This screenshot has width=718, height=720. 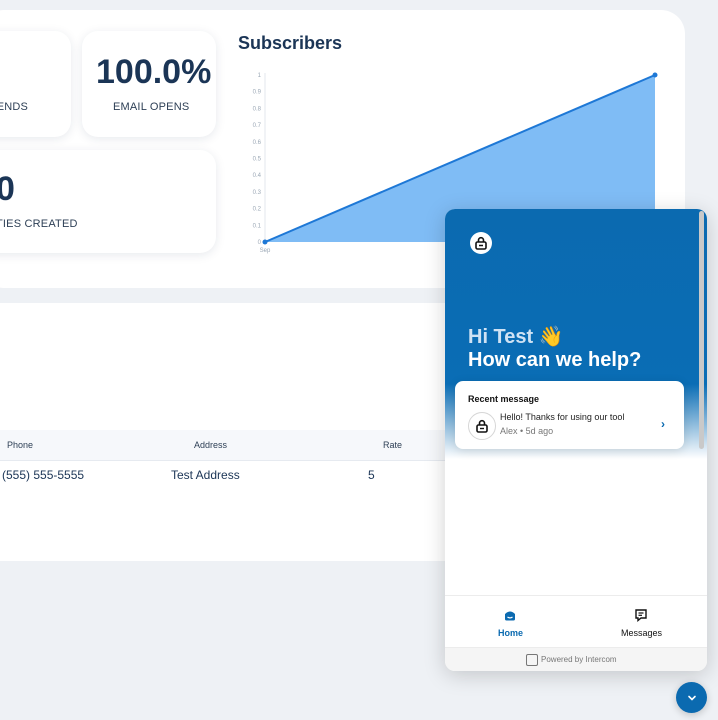 What do you see at coordinates (210, 445) in the screenshot?
I see `column-header-address: Address` at bounding box center [210, 445].